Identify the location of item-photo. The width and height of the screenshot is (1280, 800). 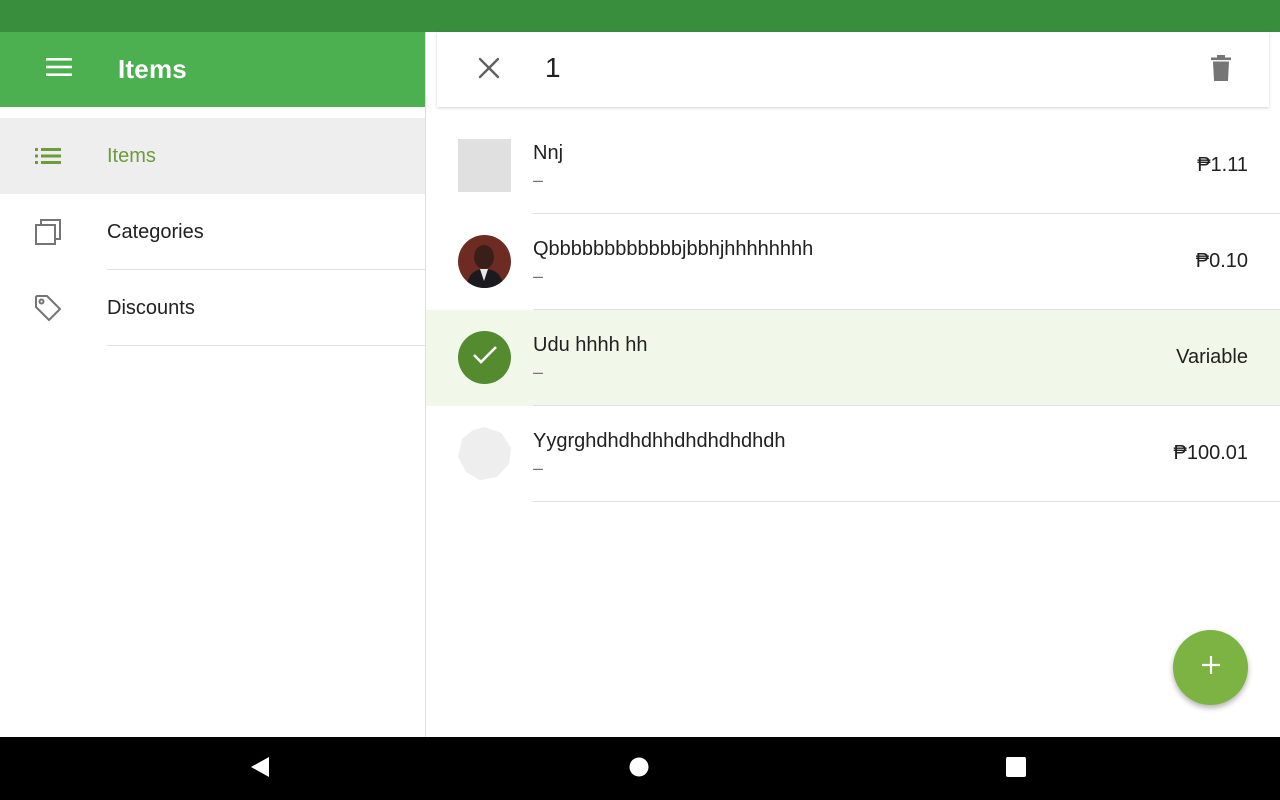
(484, 261).